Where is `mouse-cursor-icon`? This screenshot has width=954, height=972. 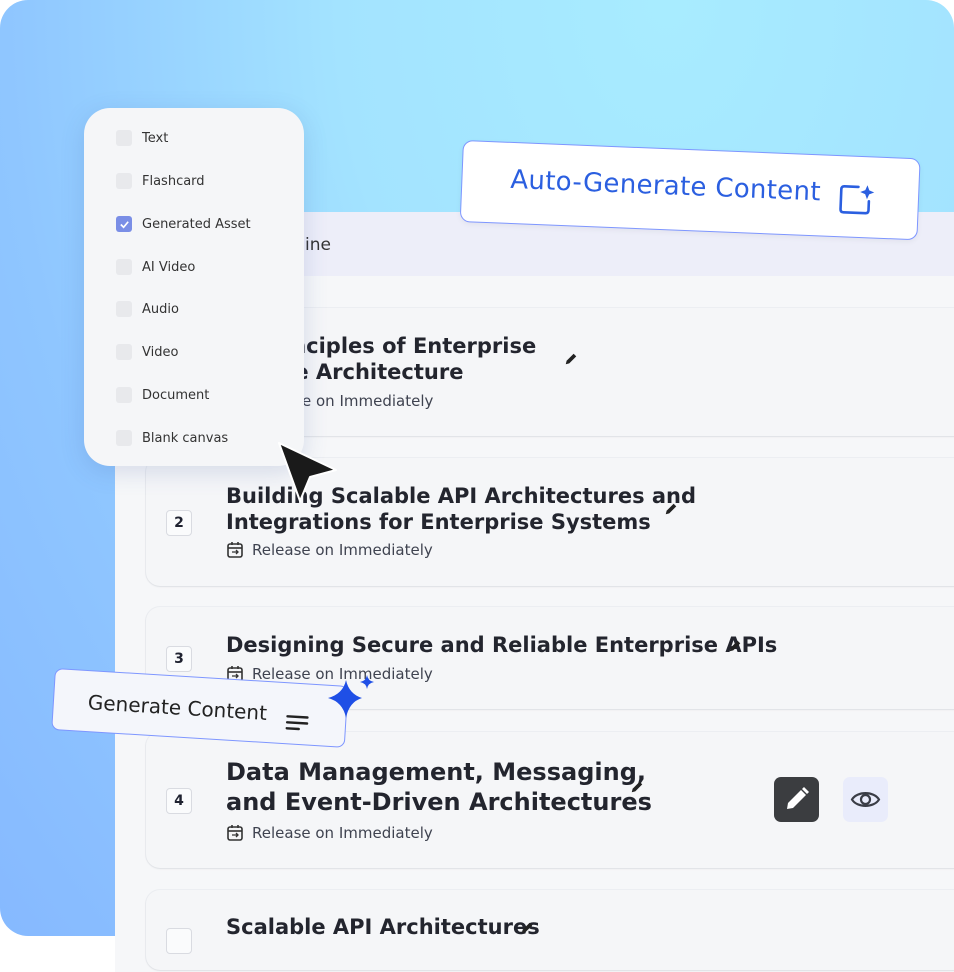
mouse-cursor-icon is located at coordinates (307, 472).